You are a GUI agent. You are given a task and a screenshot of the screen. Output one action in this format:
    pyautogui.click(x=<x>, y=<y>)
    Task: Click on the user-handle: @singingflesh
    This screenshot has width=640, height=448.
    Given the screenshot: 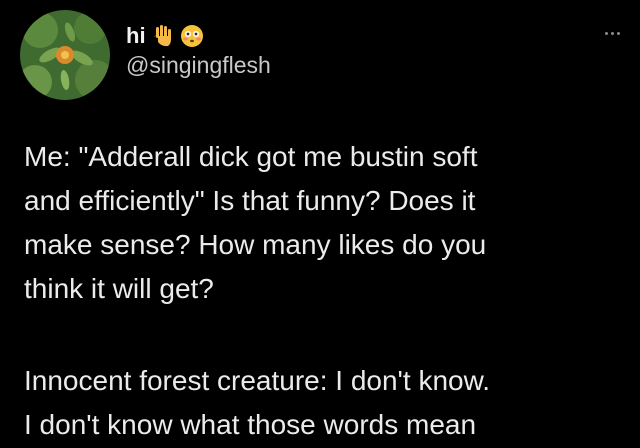 What is the action you would take?
    pyautogui.click(x=198, y=65)
    